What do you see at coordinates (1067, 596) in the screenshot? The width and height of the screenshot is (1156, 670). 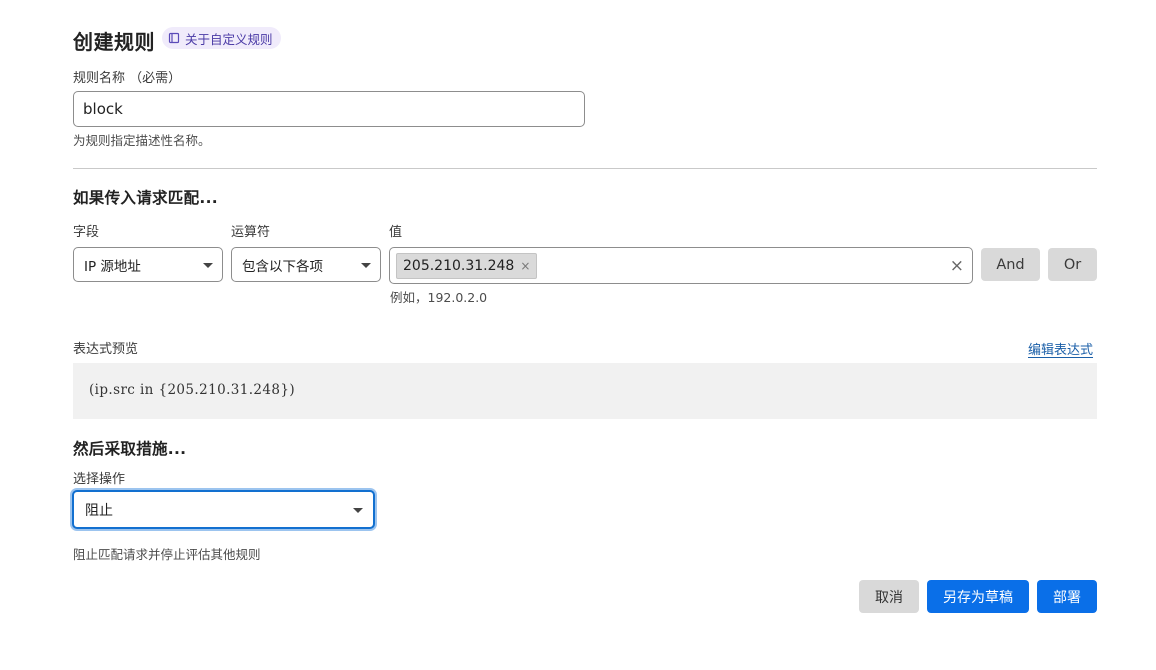 I see `deploy-button: 部署` at bounding box center [1067, 596].